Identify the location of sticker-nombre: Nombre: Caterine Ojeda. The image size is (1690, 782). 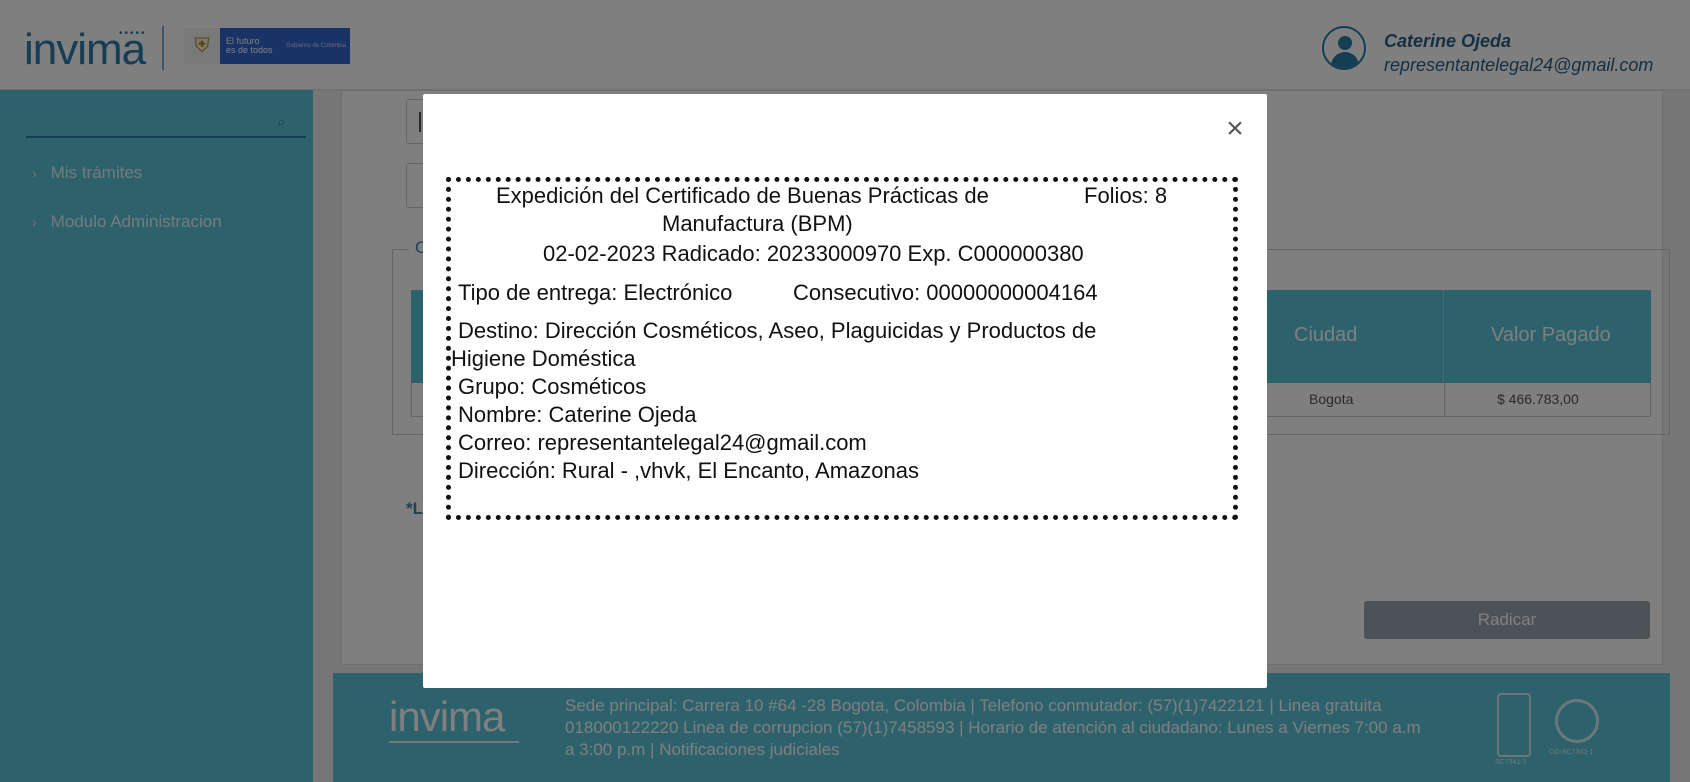
(577, 414).